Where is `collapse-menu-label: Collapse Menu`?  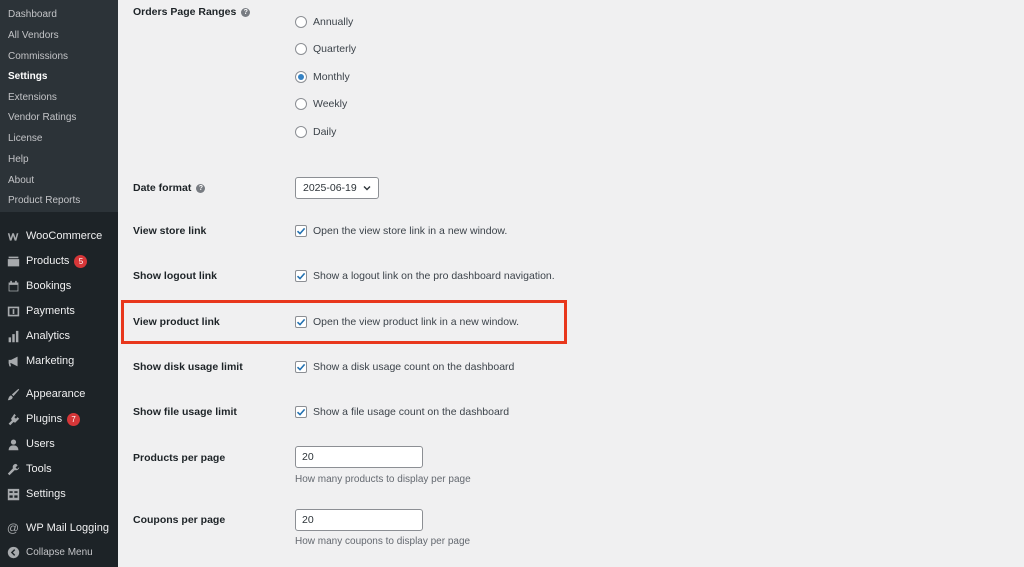
collapse-menu-label: Collapse Menu is located at coordinates (59, 552).